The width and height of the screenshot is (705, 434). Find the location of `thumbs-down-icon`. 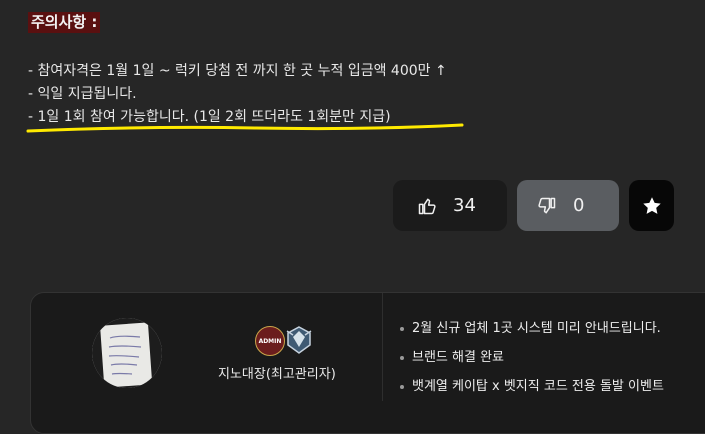

thumbs-down-icon is located at coordinates (547, 205).